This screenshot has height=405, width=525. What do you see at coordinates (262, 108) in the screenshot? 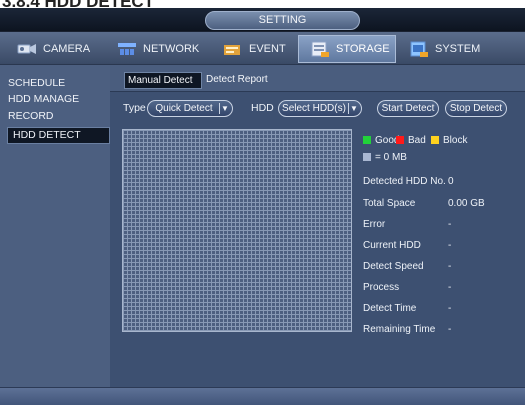
I see `hdd-label: HDD` at bounding box center [262, 108].